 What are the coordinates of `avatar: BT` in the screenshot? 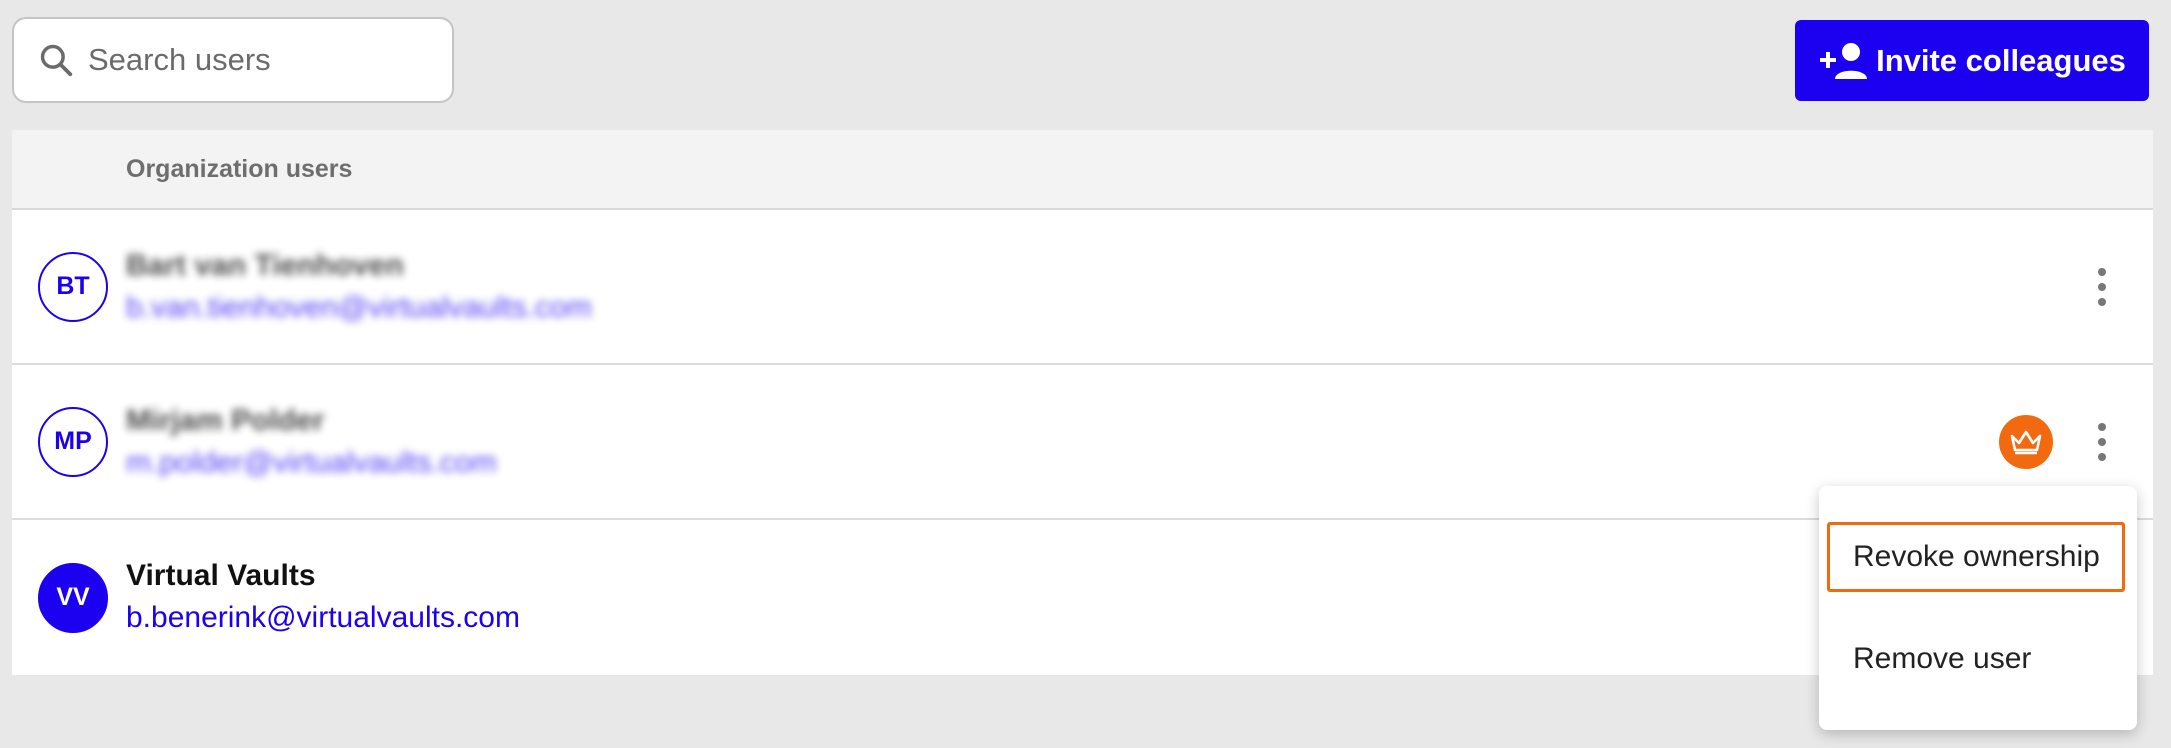 It's located at (73, 286).